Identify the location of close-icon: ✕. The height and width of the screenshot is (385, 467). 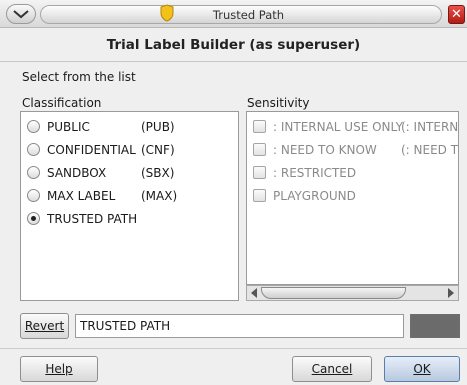
(456, 14).